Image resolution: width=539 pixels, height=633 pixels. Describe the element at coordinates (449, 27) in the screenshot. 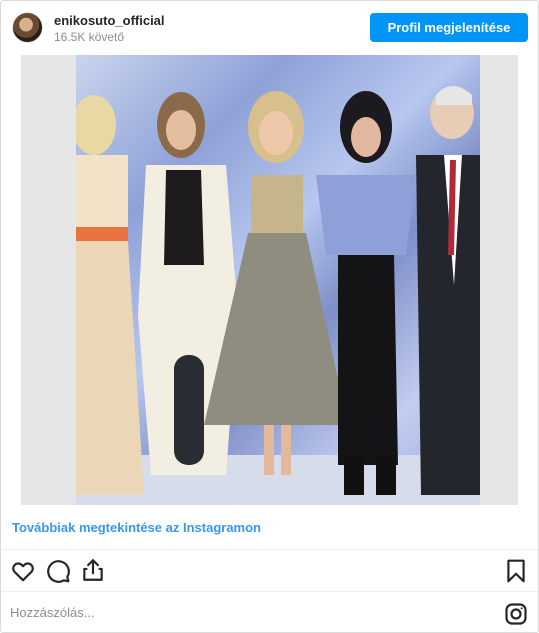

I see `view-profile-button: Profil megjelenítése` at that location.